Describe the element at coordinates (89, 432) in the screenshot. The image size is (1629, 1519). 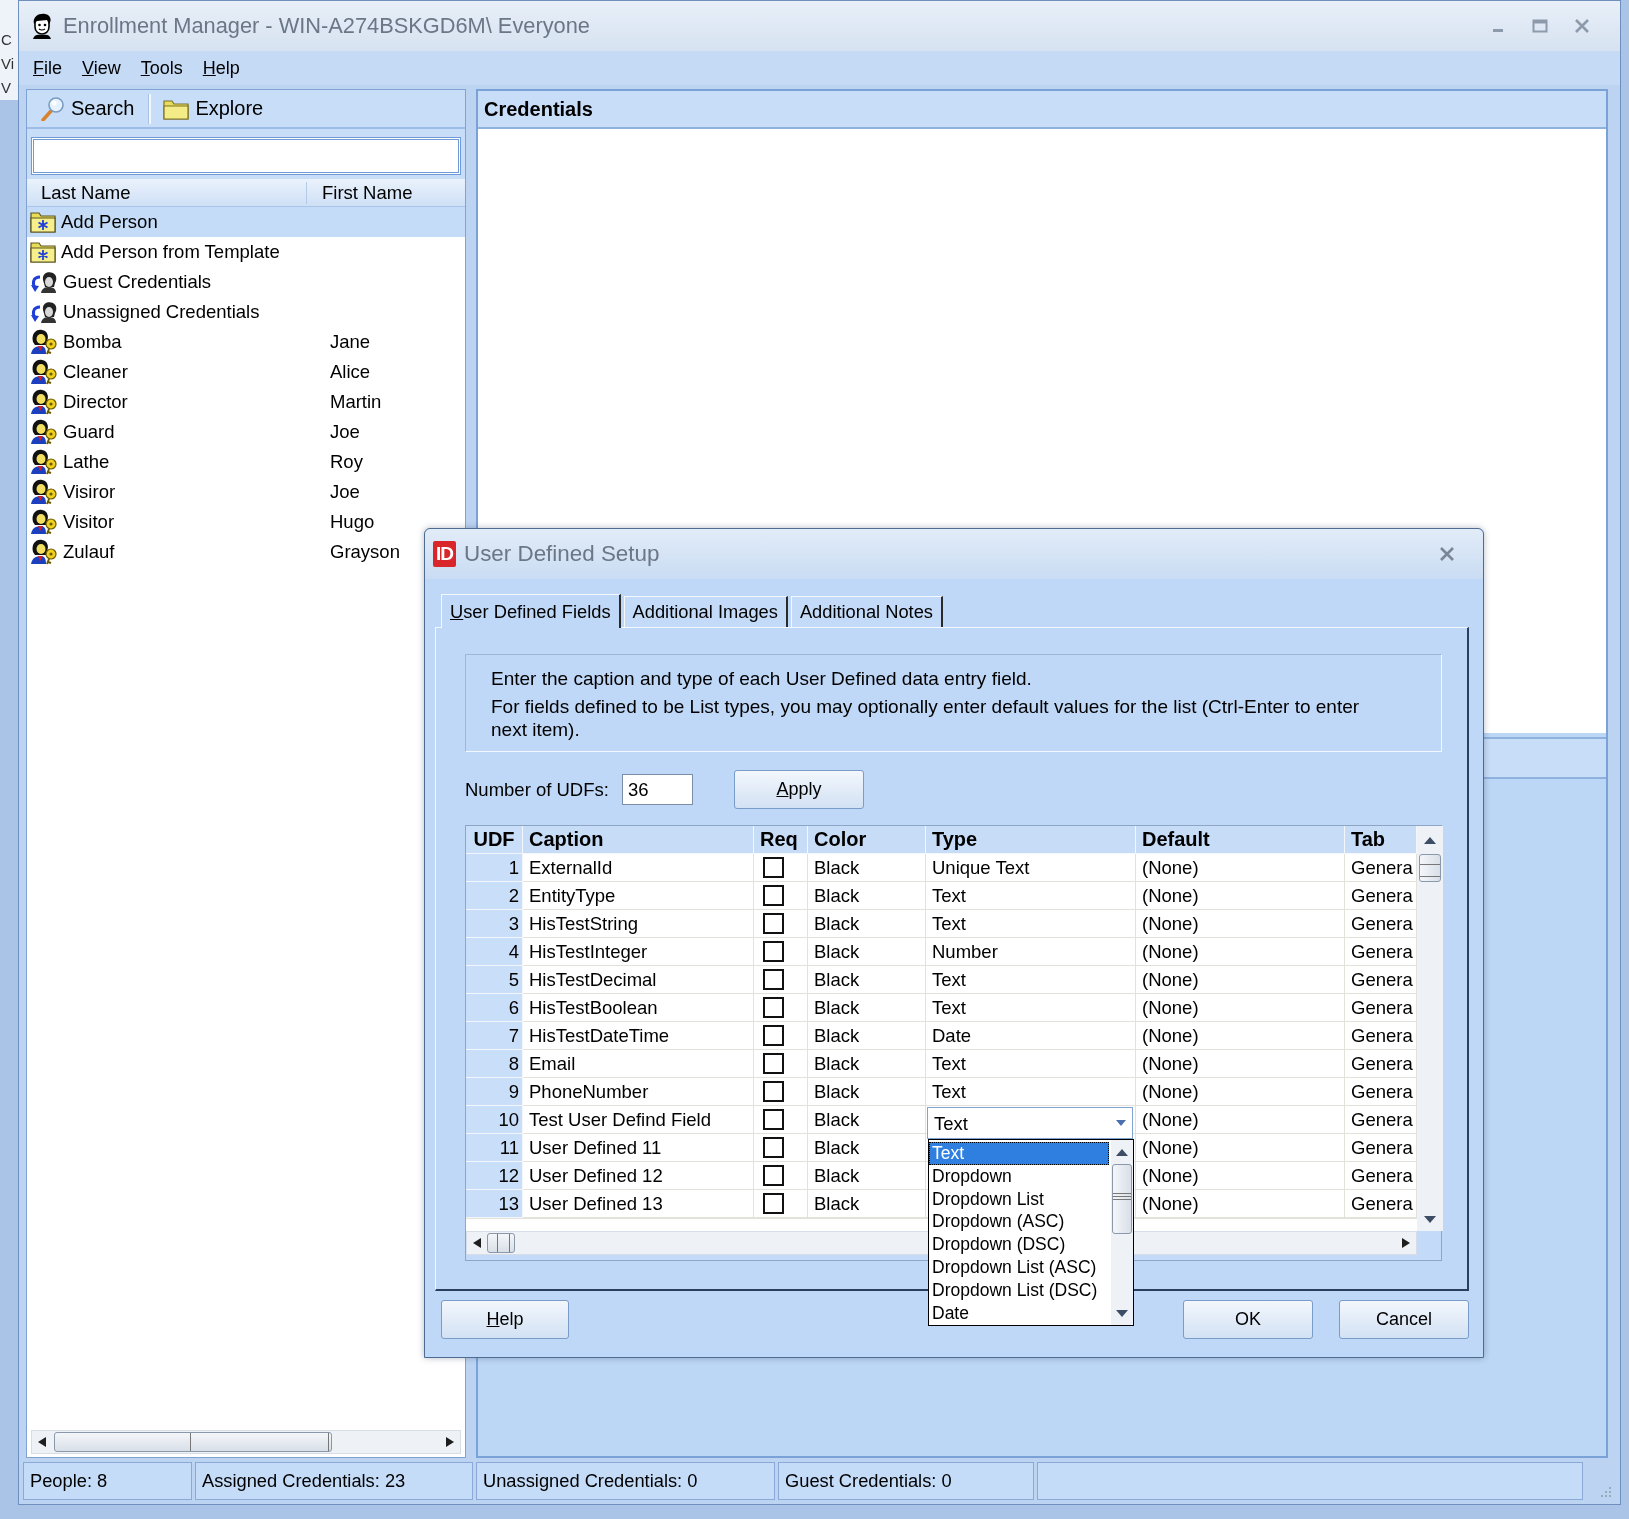
I see `last-name-text: Guard` at that location.